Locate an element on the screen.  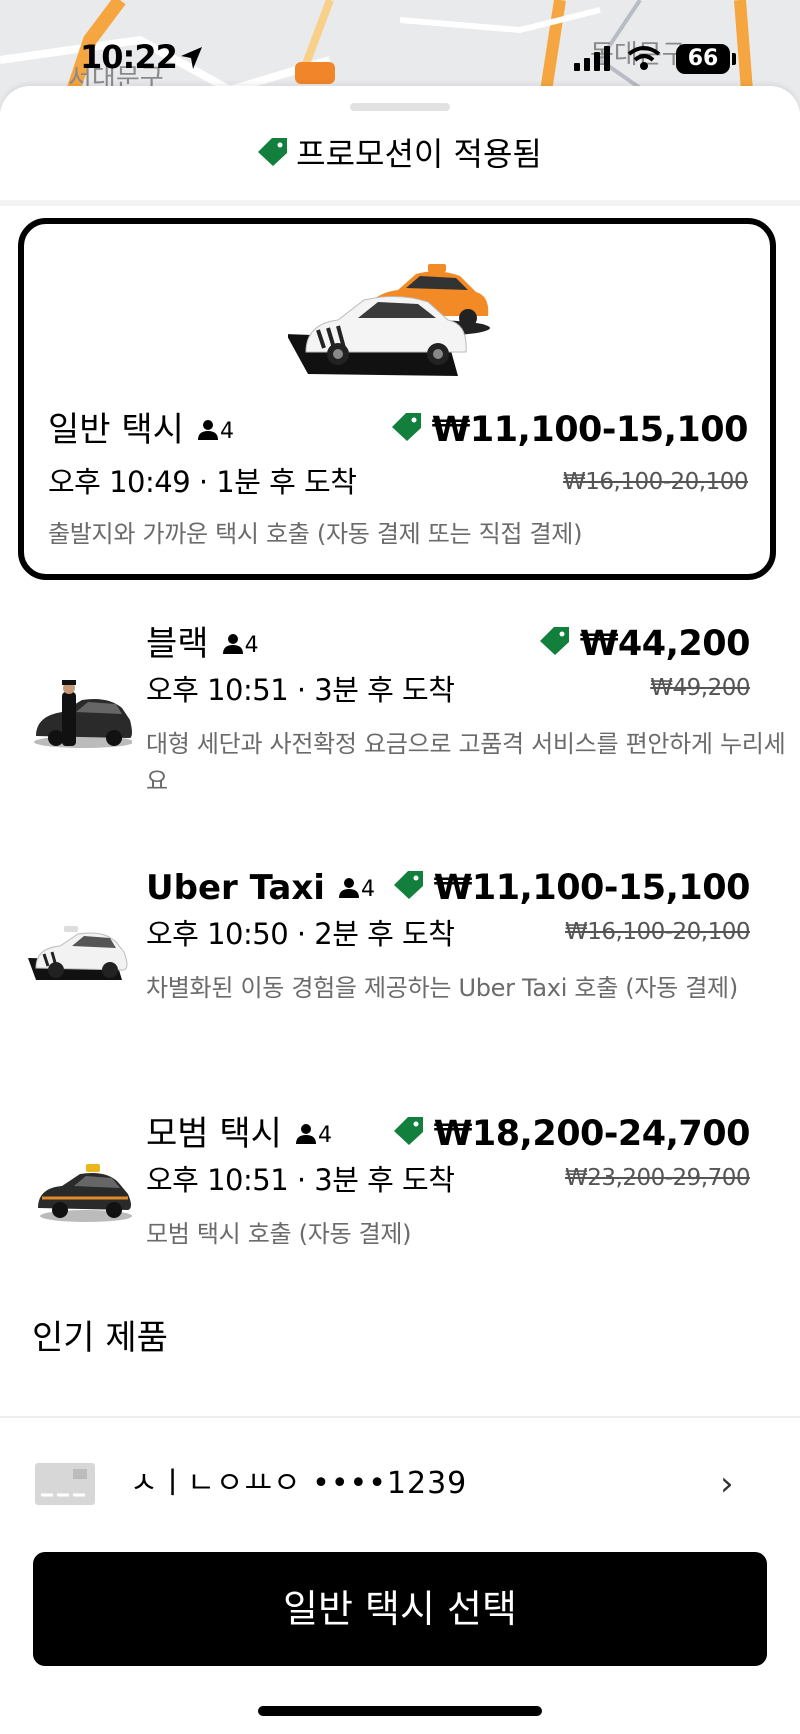
confirm-ride-button: 일반 택시 선택 is located at coordinates (400, 1609).